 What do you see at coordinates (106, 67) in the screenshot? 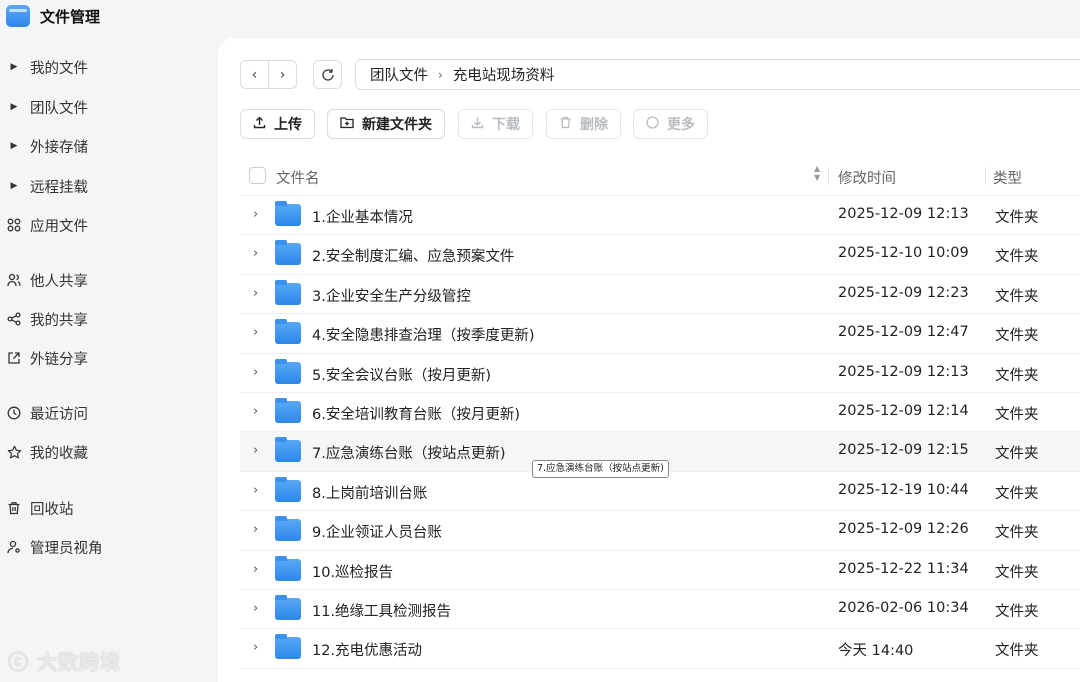
I see `sidebar-item-my-files: ▶ 我的文件` at bounding box center [106, 67].